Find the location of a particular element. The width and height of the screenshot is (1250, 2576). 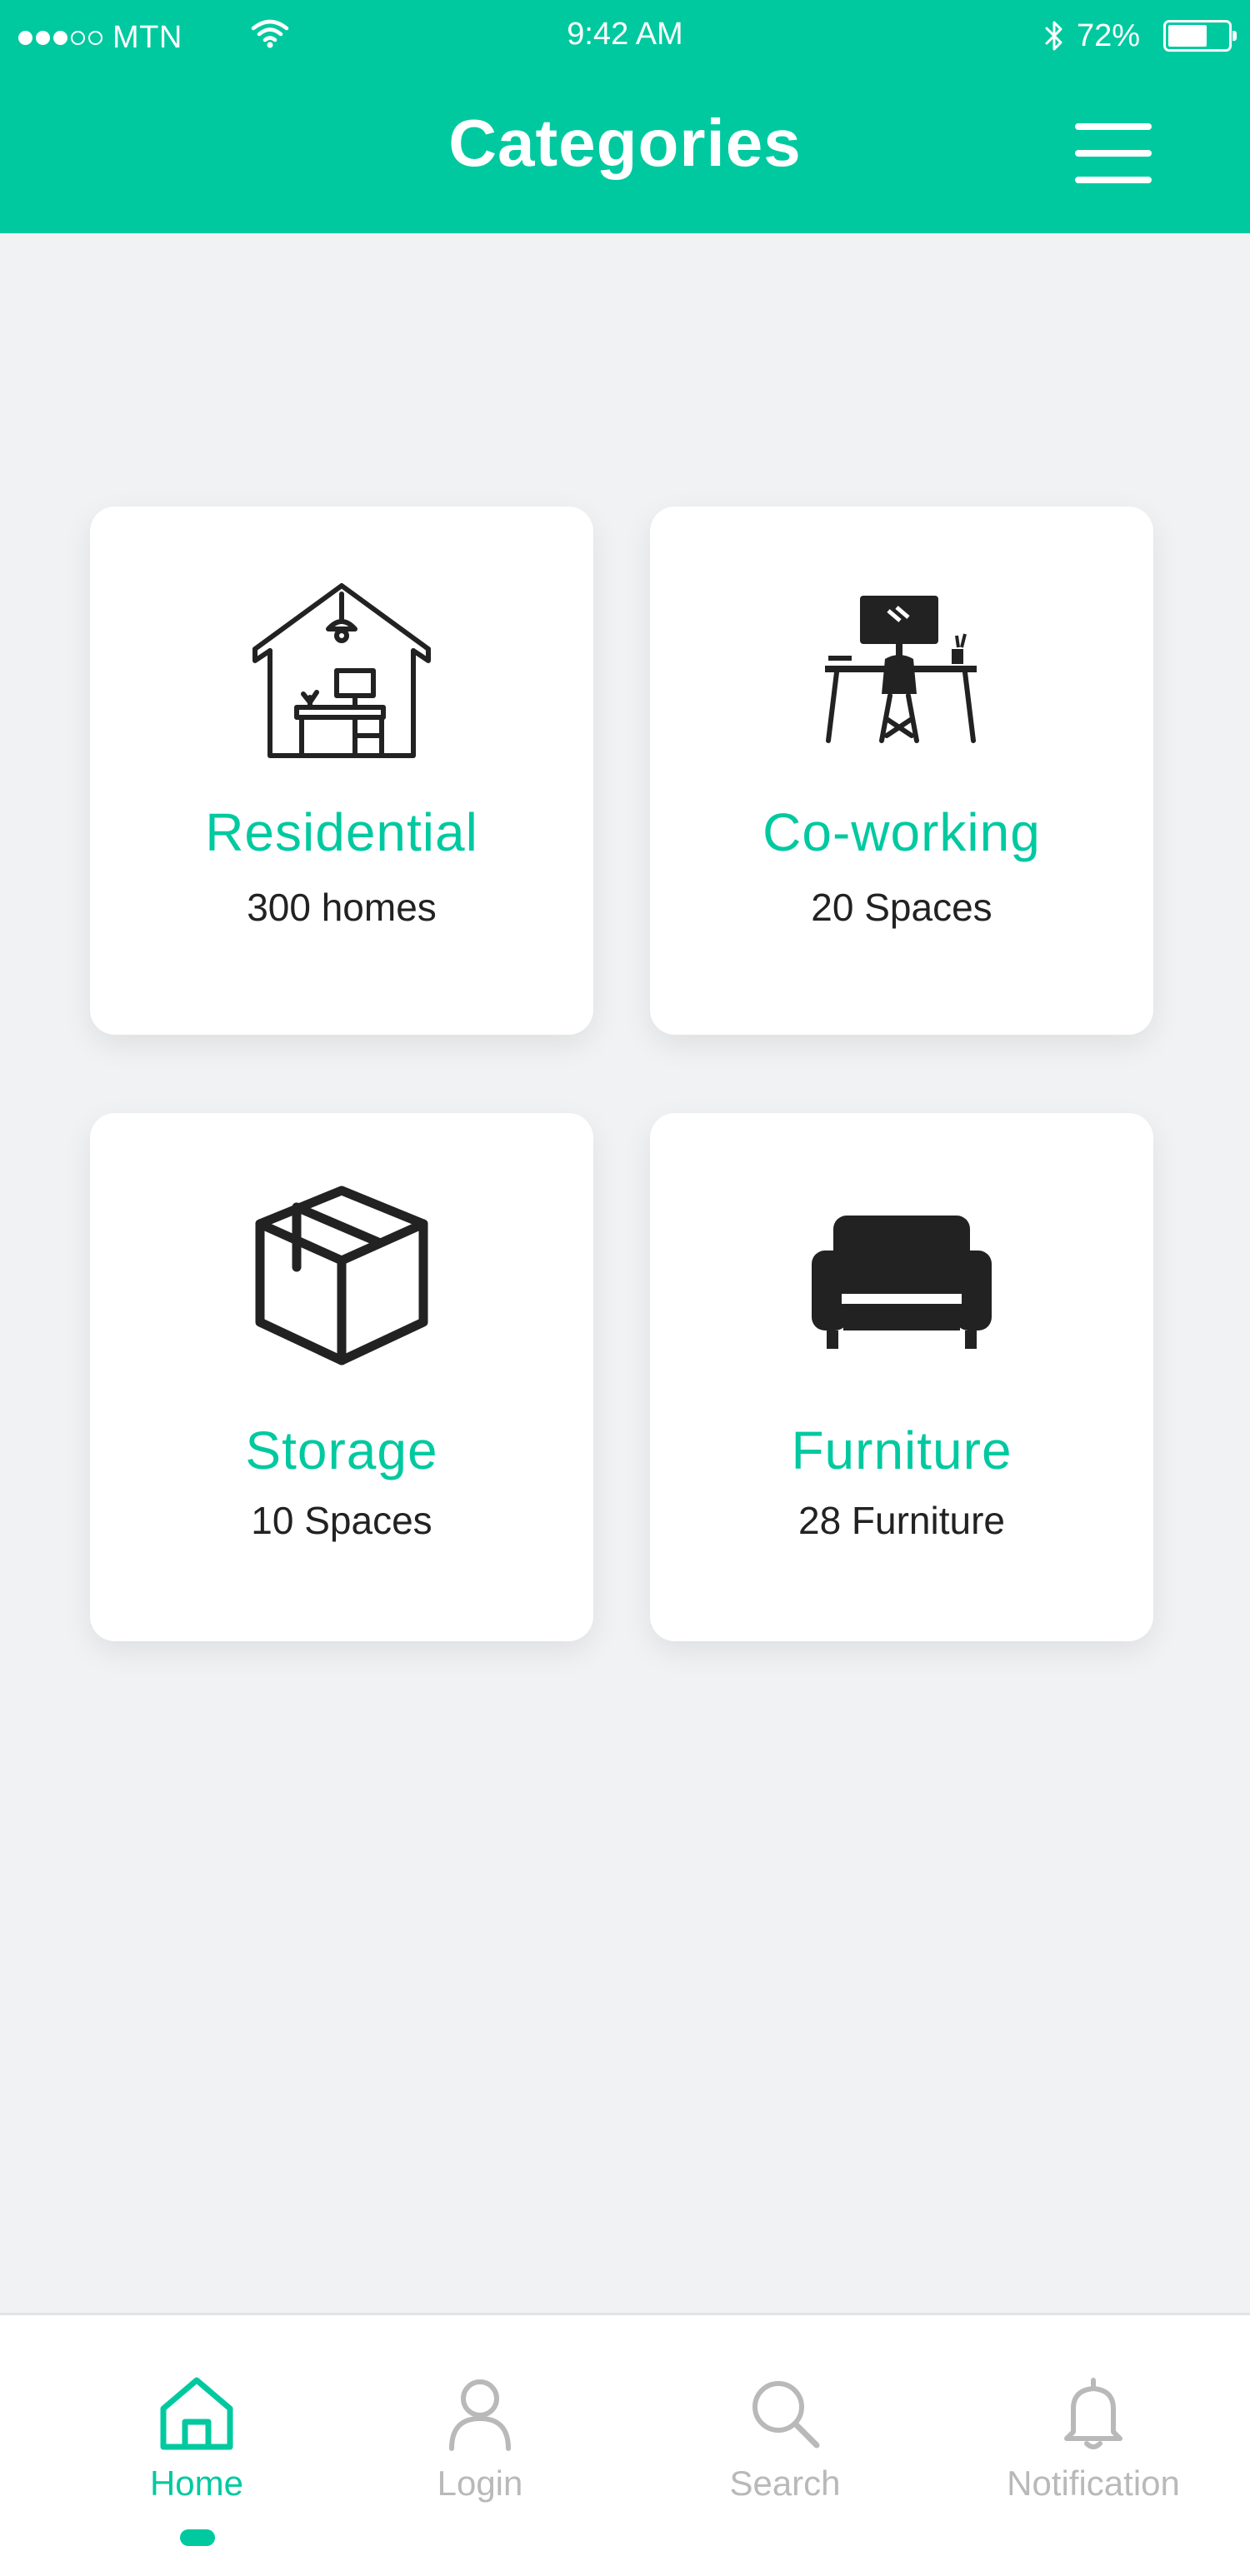

nav-item-login: Login is located at coordinates (480, 2445).